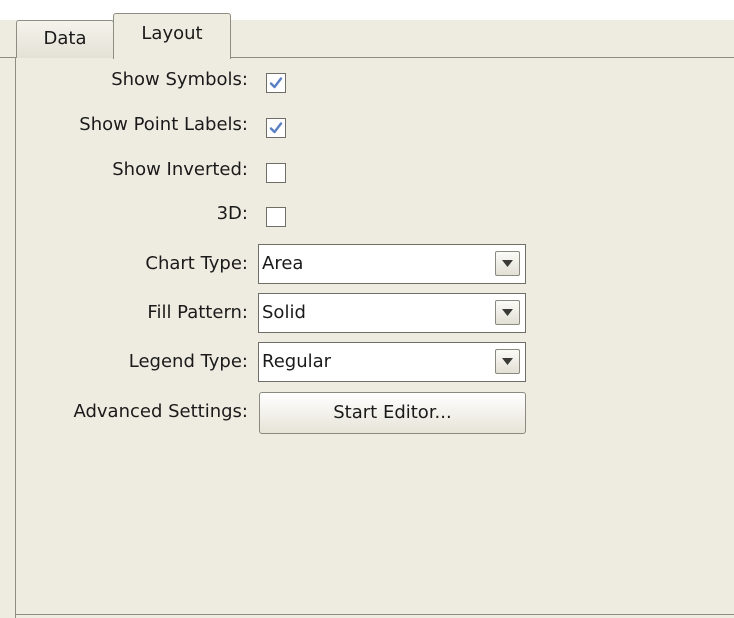 The width and height of the screenshot is (734, 618). I want to click on fill-pattern-label: Fill Pattern:, so click(197, 312).